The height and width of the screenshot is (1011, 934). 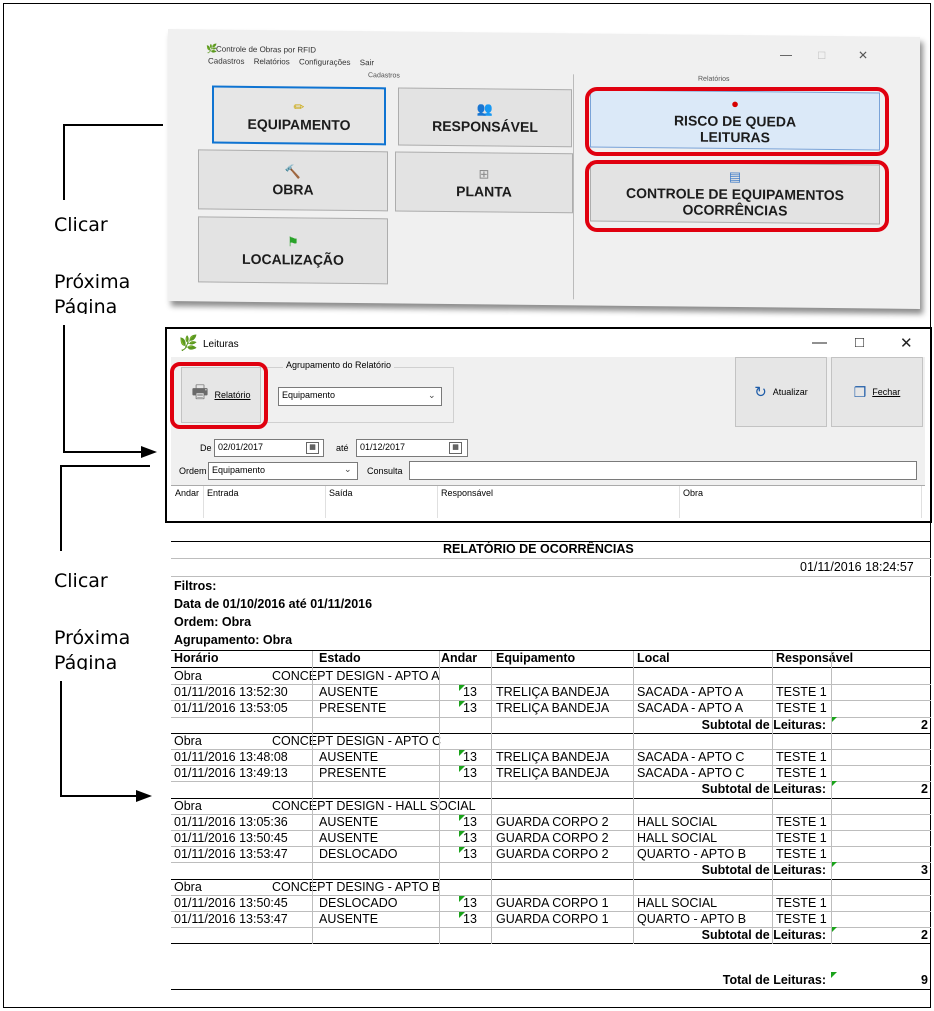 What do you see at coordinates (485, 117) in the screenshot?
I see `responsavel-button: 👥 RESPONSÁVEL` at bounding box center [485, 117].